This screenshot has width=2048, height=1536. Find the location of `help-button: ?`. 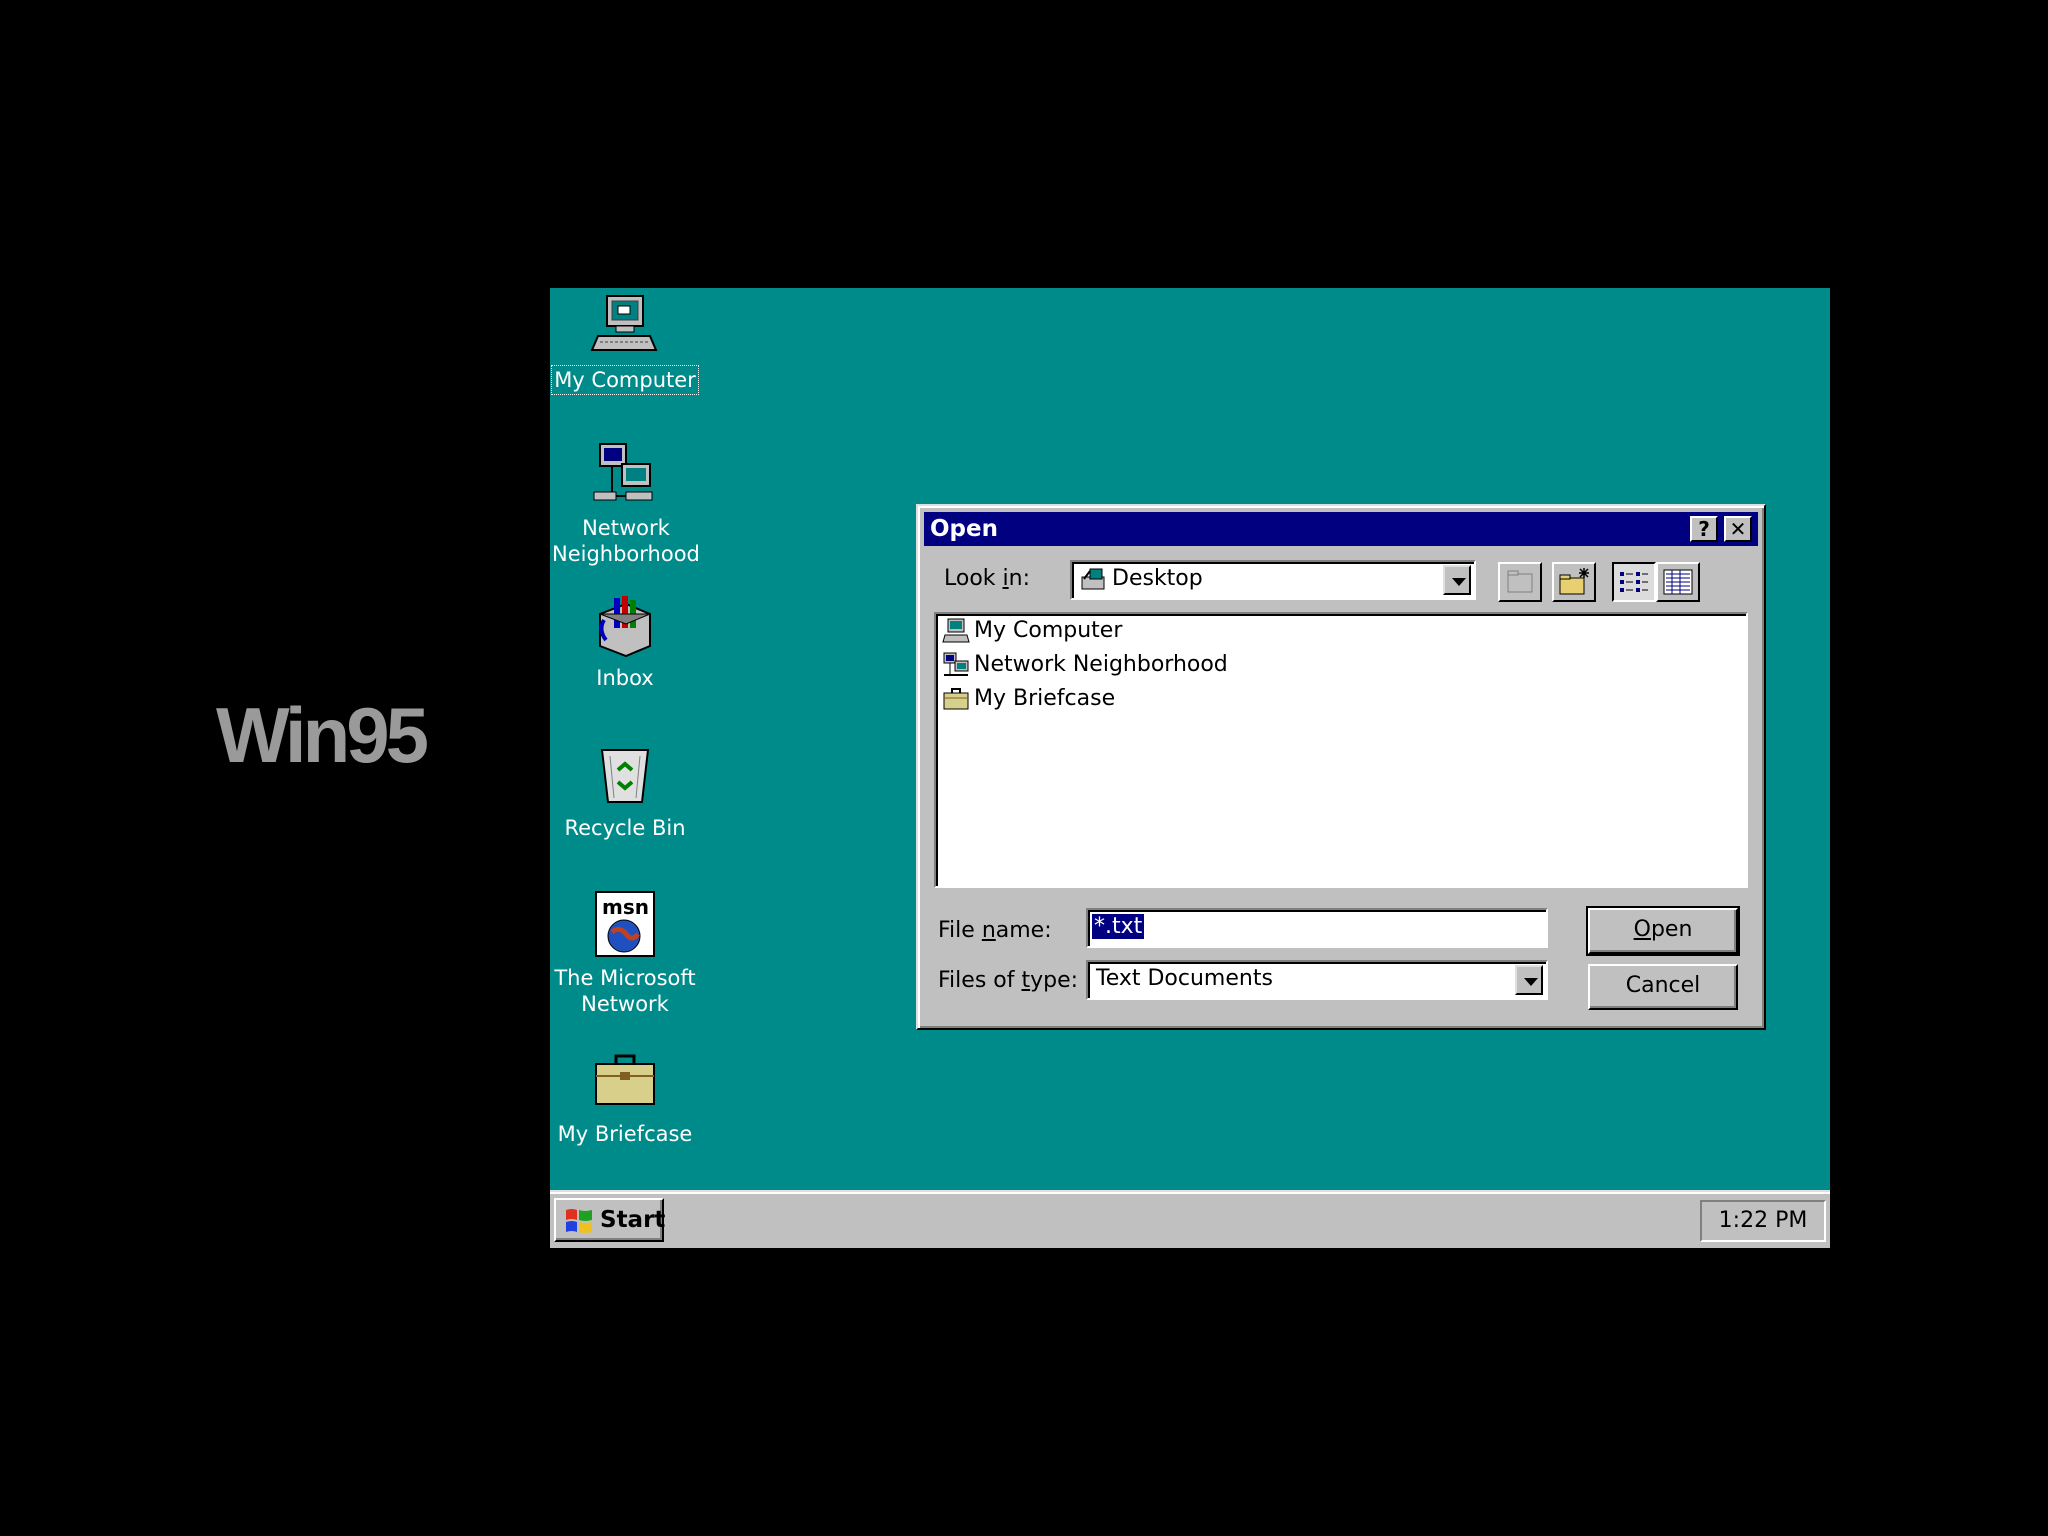

help-button: ? is located at coordinates (1704, 529).